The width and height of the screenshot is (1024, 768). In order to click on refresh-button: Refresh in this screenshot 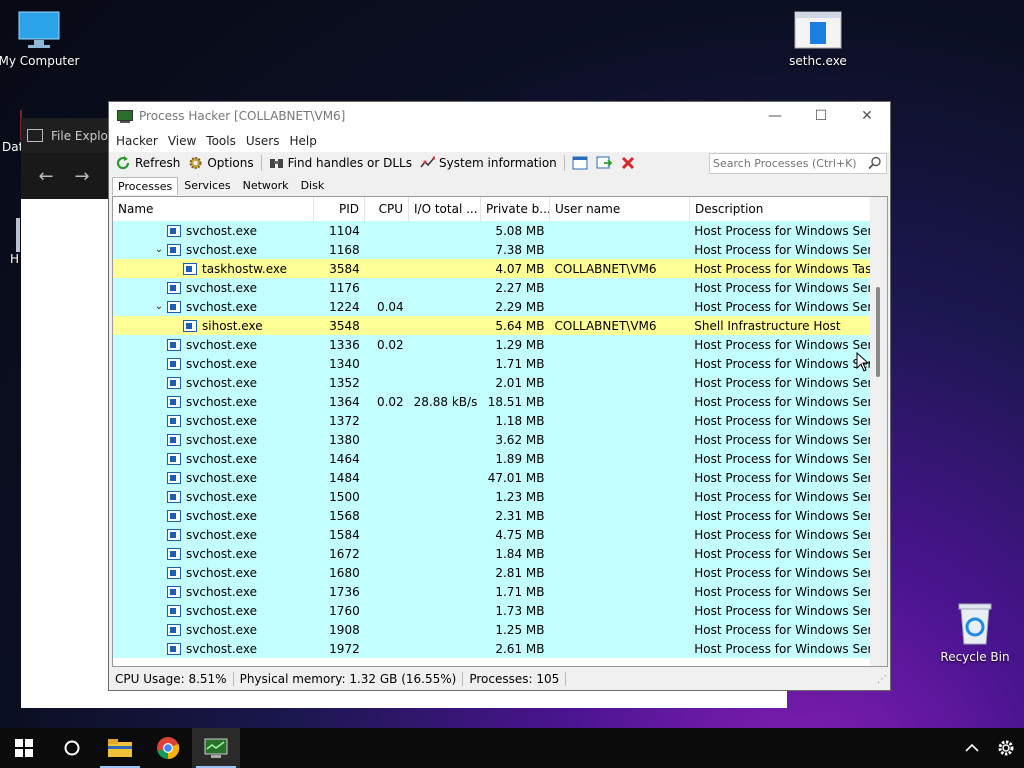, I will do `click(148, 163)`.